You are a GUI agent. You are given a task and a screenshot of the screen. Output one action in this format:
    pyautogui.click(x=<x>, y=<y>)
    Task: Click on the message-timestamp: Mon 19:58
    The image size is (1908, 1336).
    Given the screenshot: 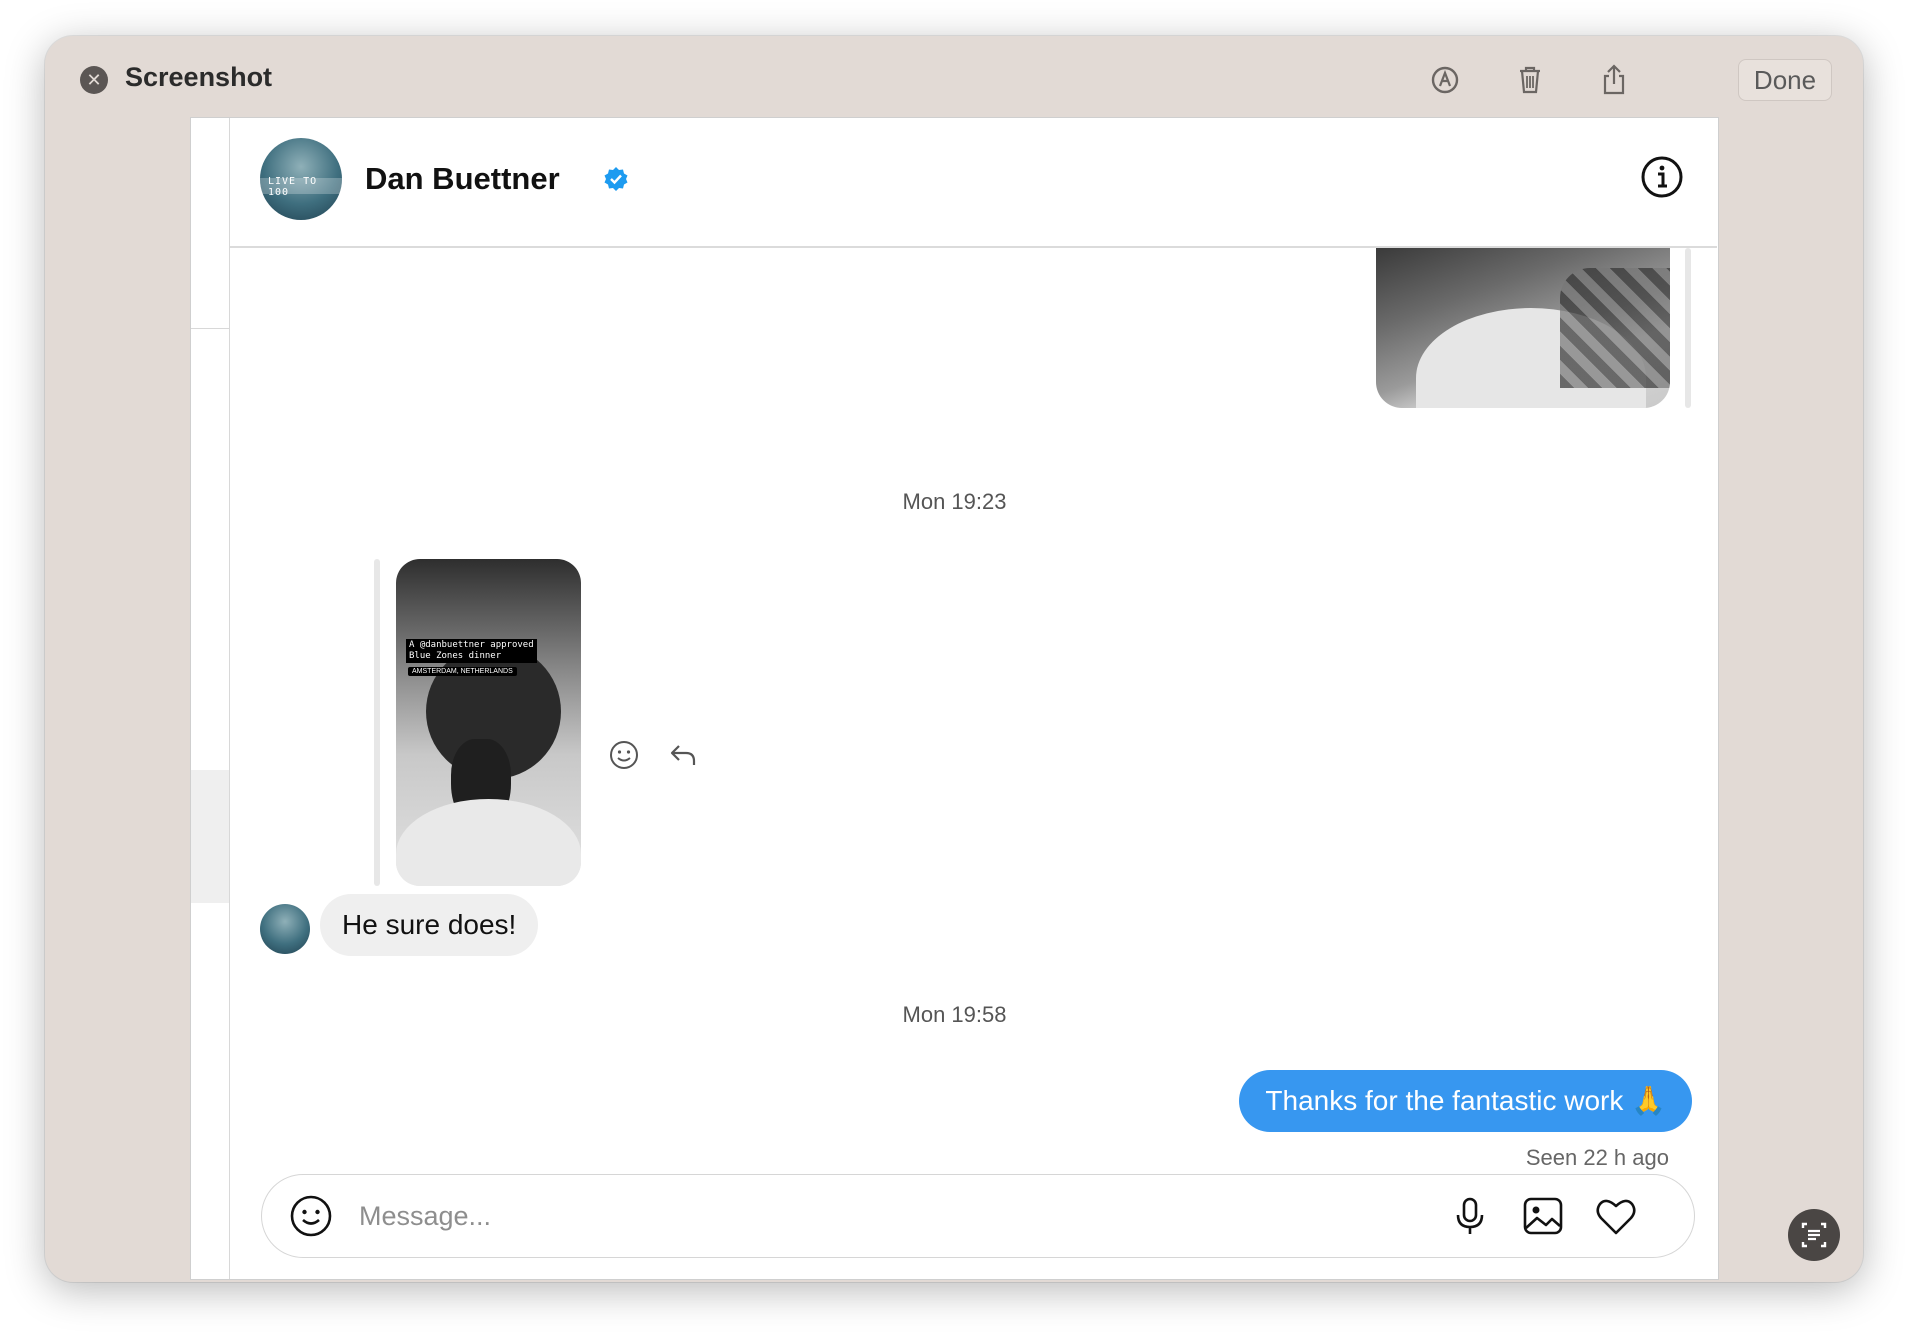 What is the action you would take?
    pyautogui.click(x=954, y=1014)
    